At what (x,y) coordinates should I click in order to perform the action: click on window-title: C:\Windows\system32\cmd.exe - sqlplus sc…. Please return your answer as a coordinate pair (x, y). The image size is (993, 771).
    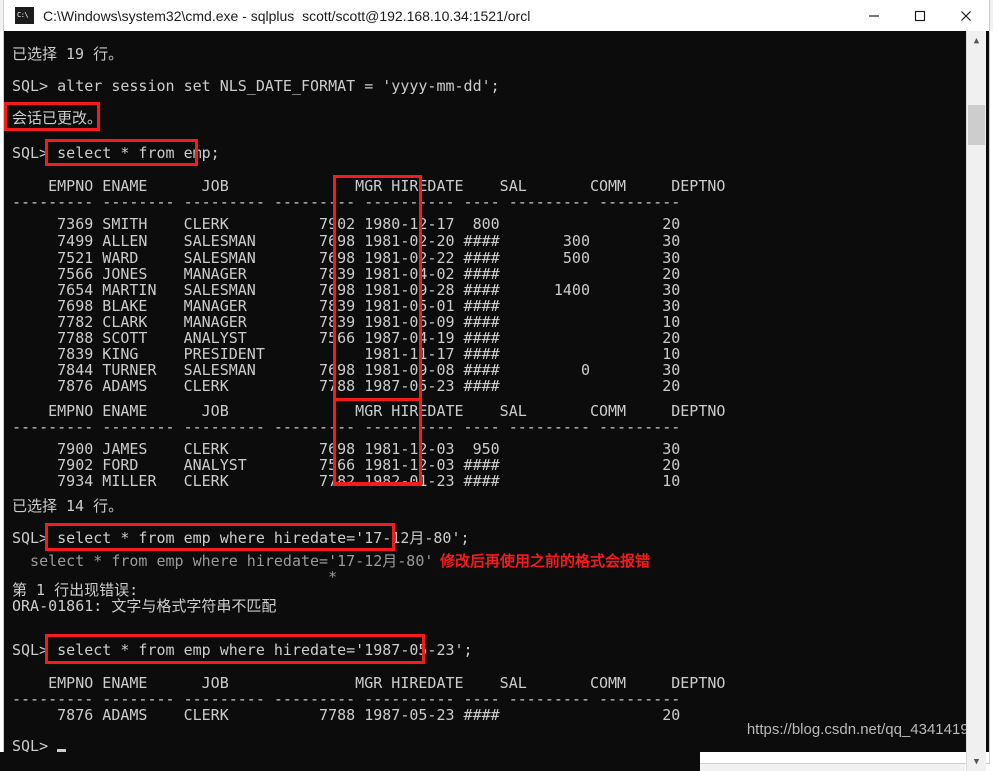
    Looking at the image, I should click on (287, 15).